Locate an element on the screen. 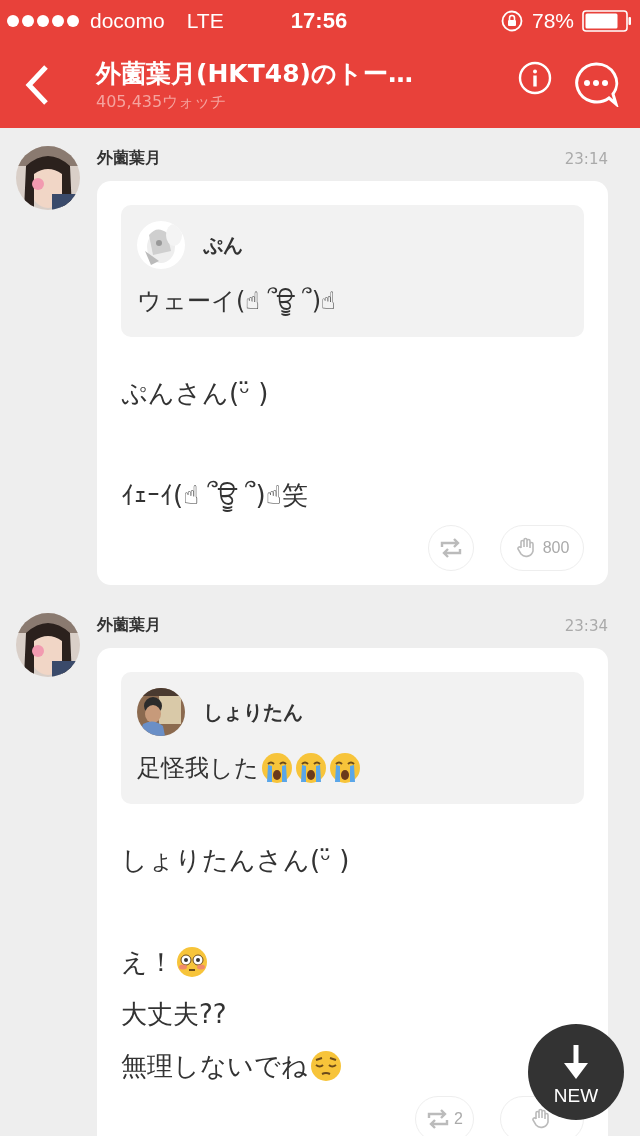 The width and height of the screenshot is (640, 1136). quoted-text: 足怪我した is located at coordinates (198, 768).